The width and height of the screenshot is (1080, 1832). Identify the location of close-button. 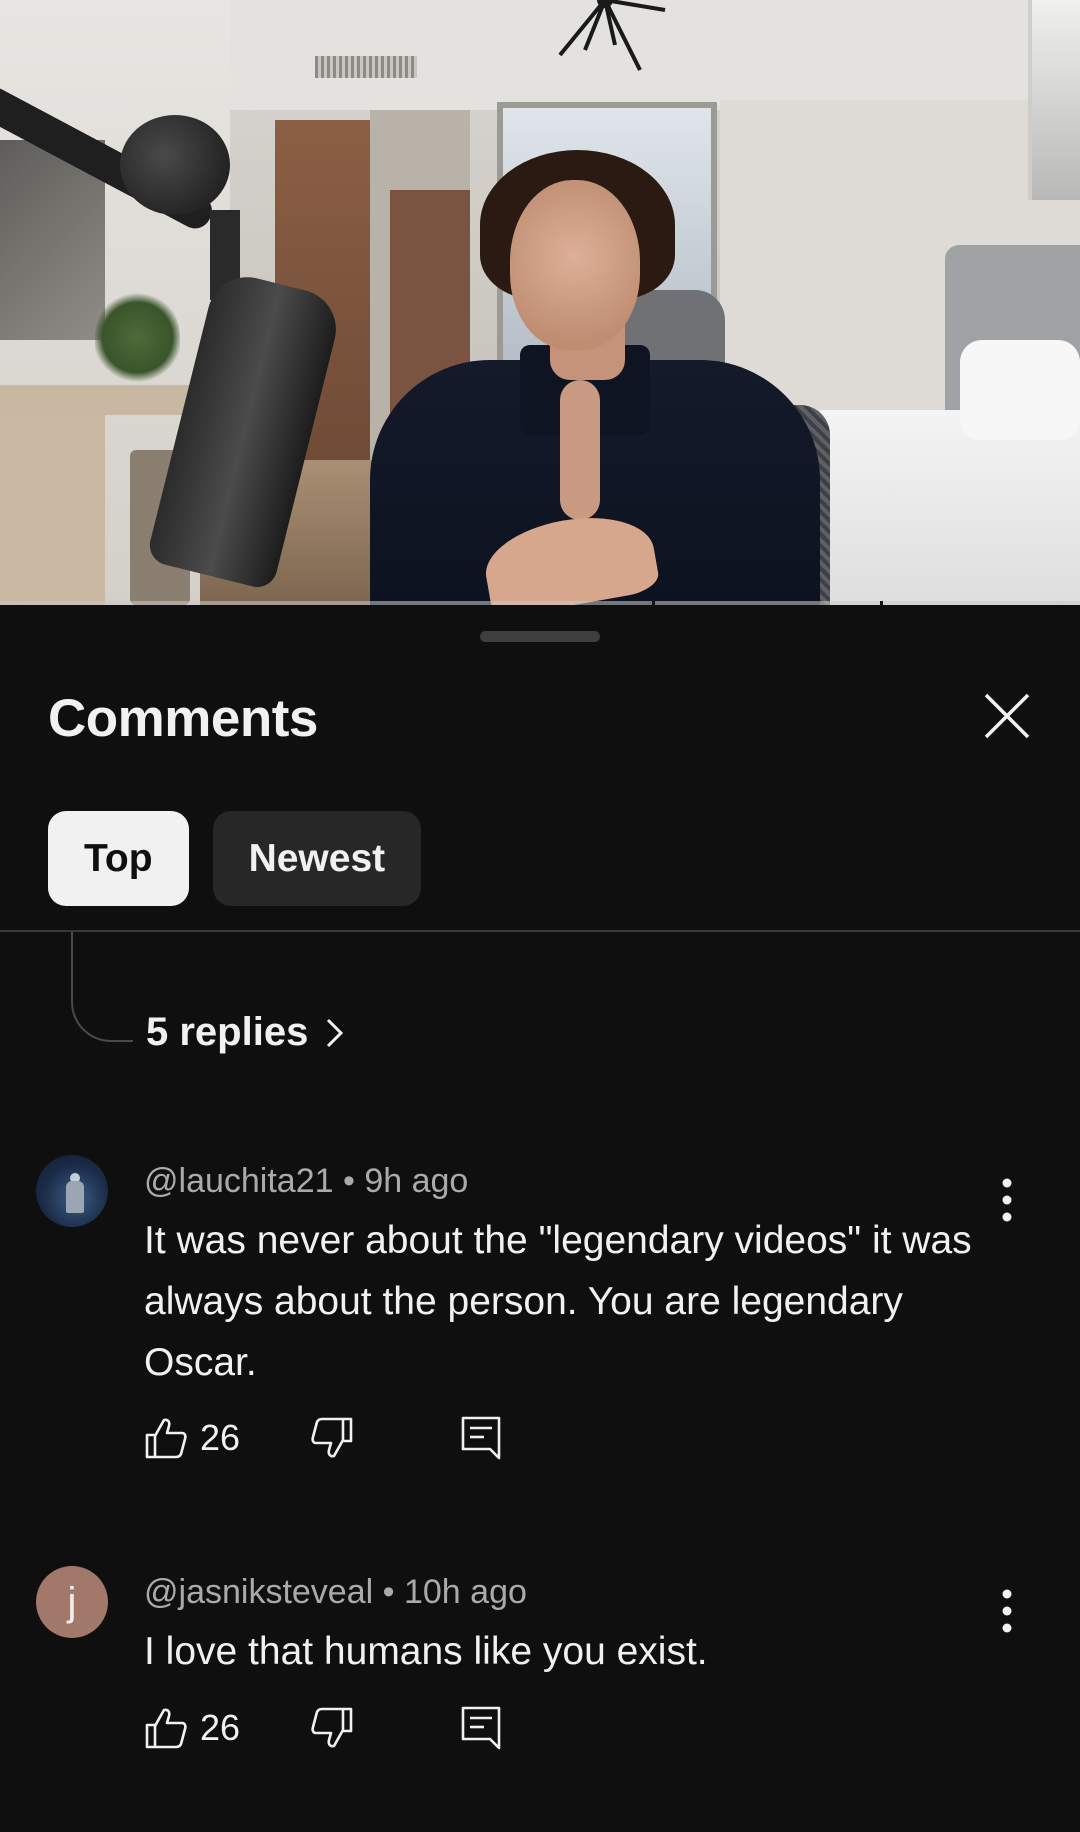
(1007, 716).